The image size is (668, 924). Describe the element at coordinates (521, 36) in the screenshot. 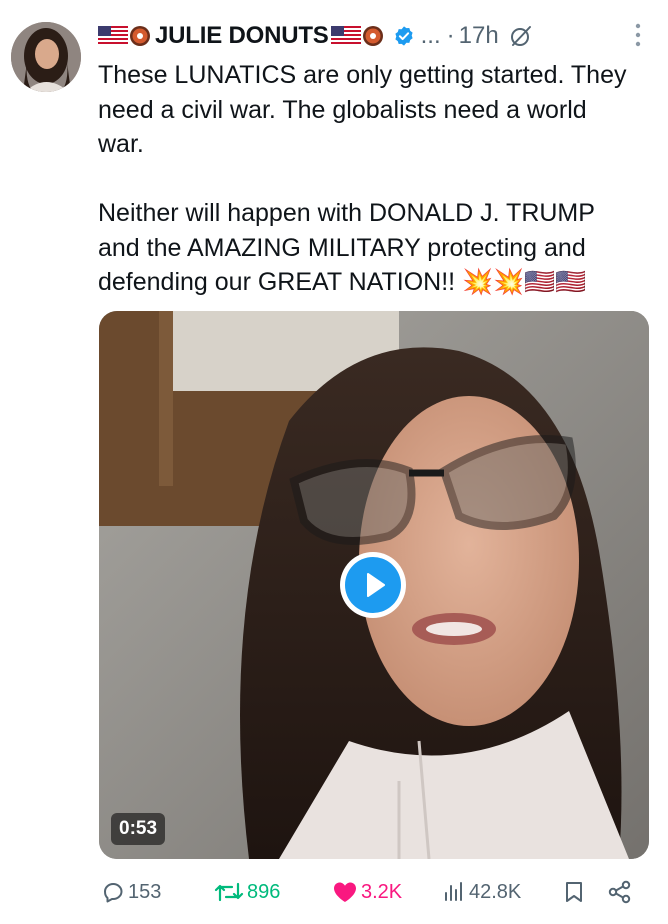

I see `grok-icon` at that location.